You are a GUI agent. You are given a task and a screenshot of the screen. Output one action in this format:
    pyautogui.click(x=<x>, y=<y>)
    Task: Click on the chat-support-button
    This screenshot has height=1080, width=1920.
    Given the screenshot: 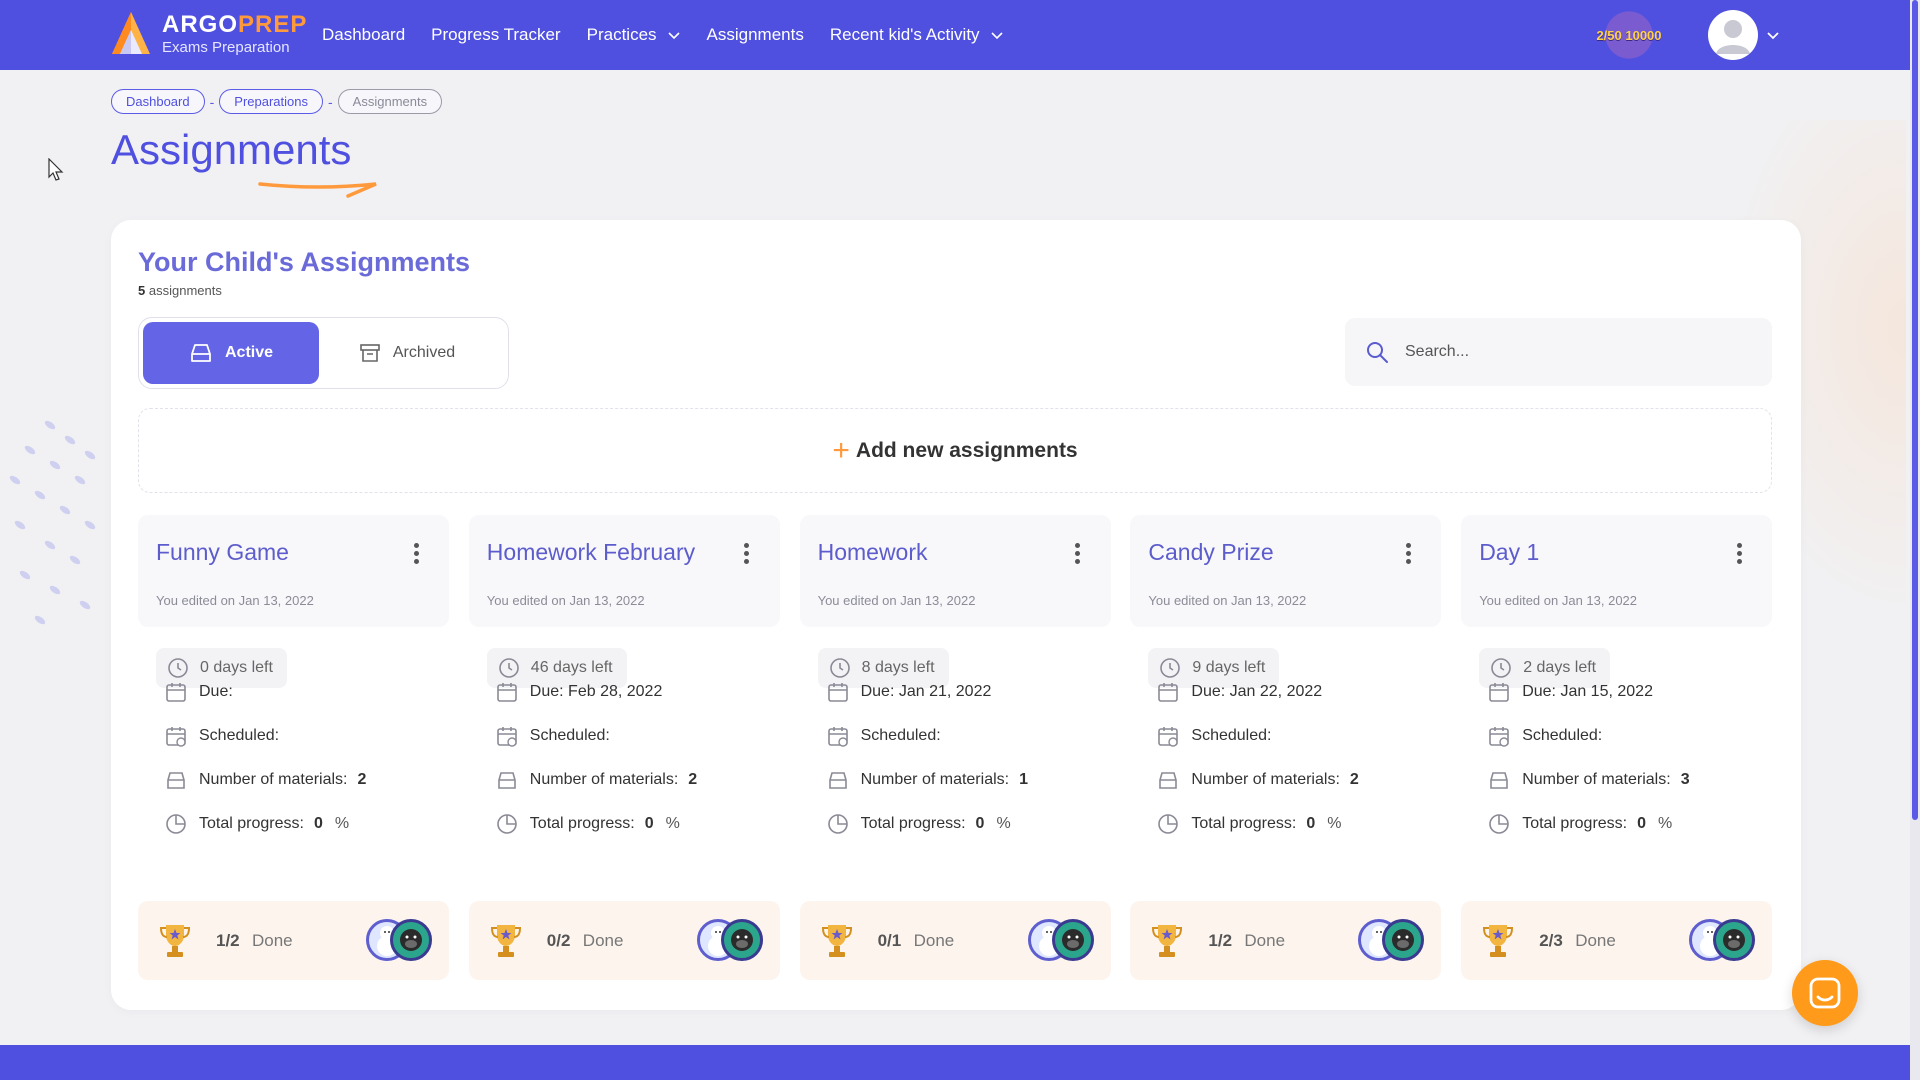 What is the action you would take?
    pyautogui.click(x=1825, y=993)
    